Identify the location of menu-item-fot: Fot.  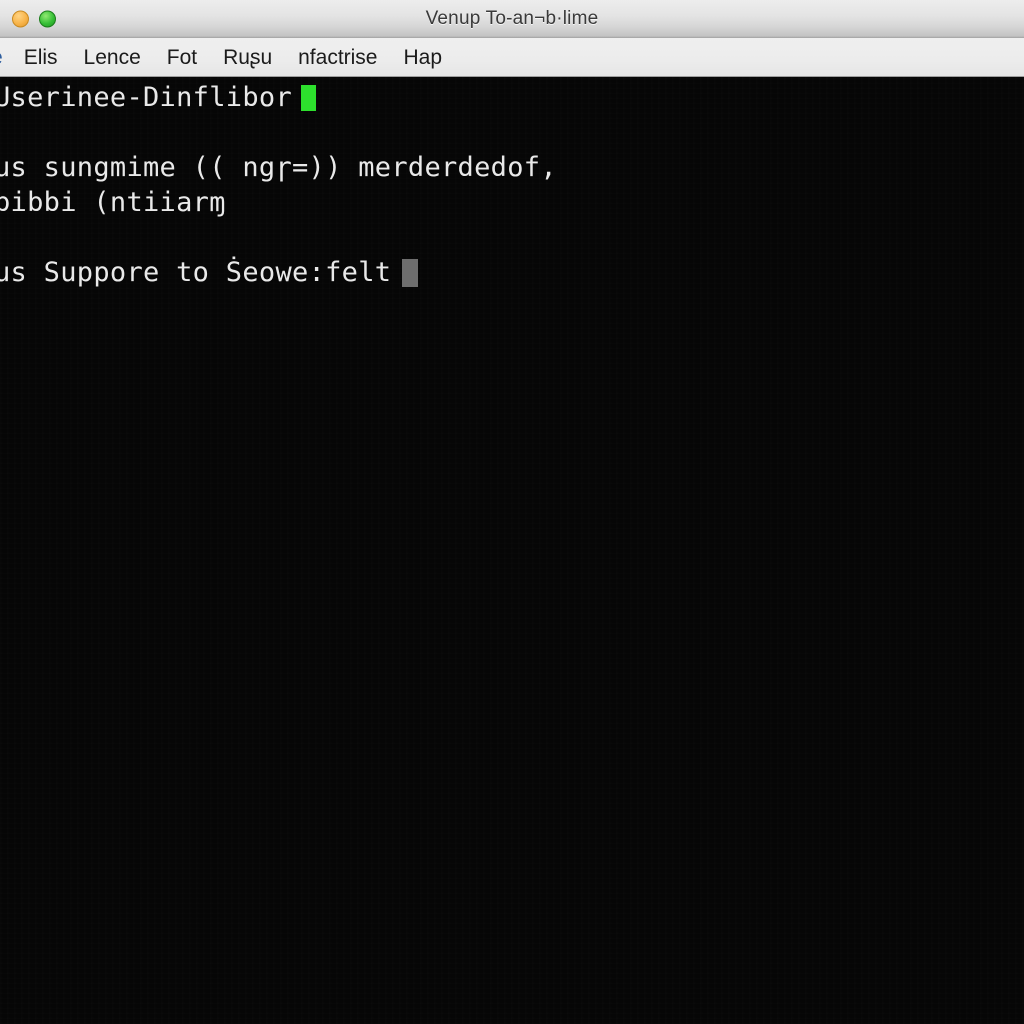
(182, 57).